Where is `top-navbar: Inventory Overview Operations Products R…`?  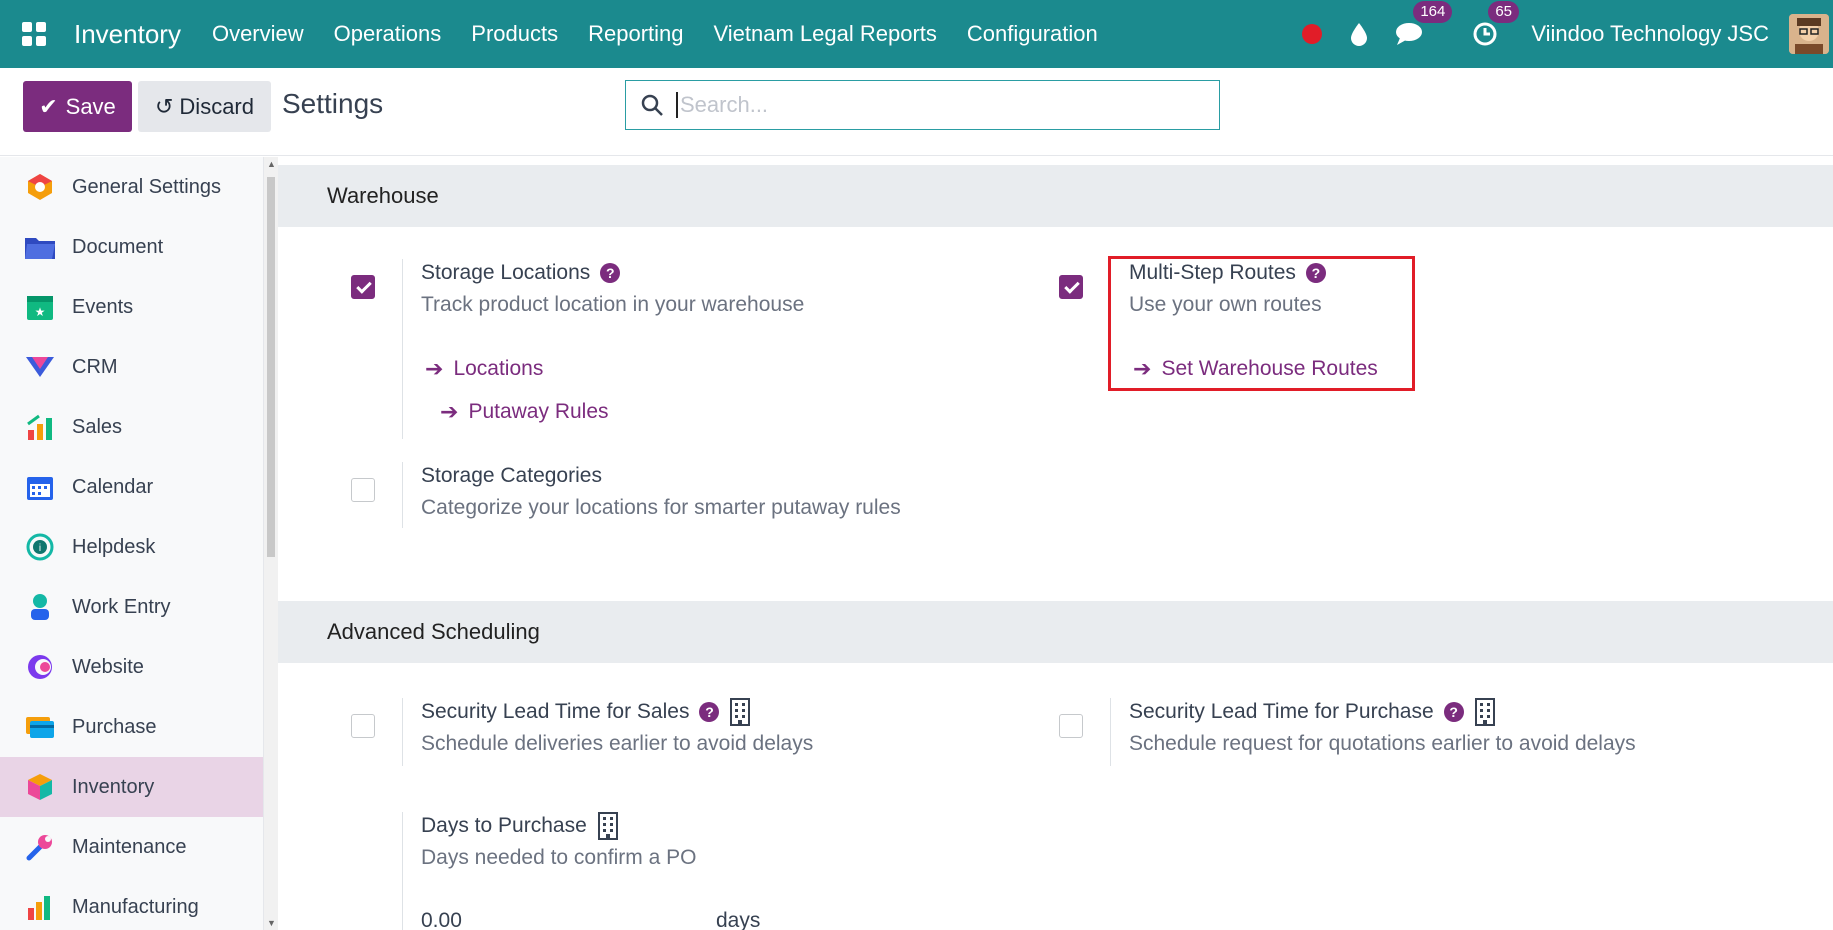 top-navbar: Inventory Overview Operations Products R… is located at coordinates (916, 34).